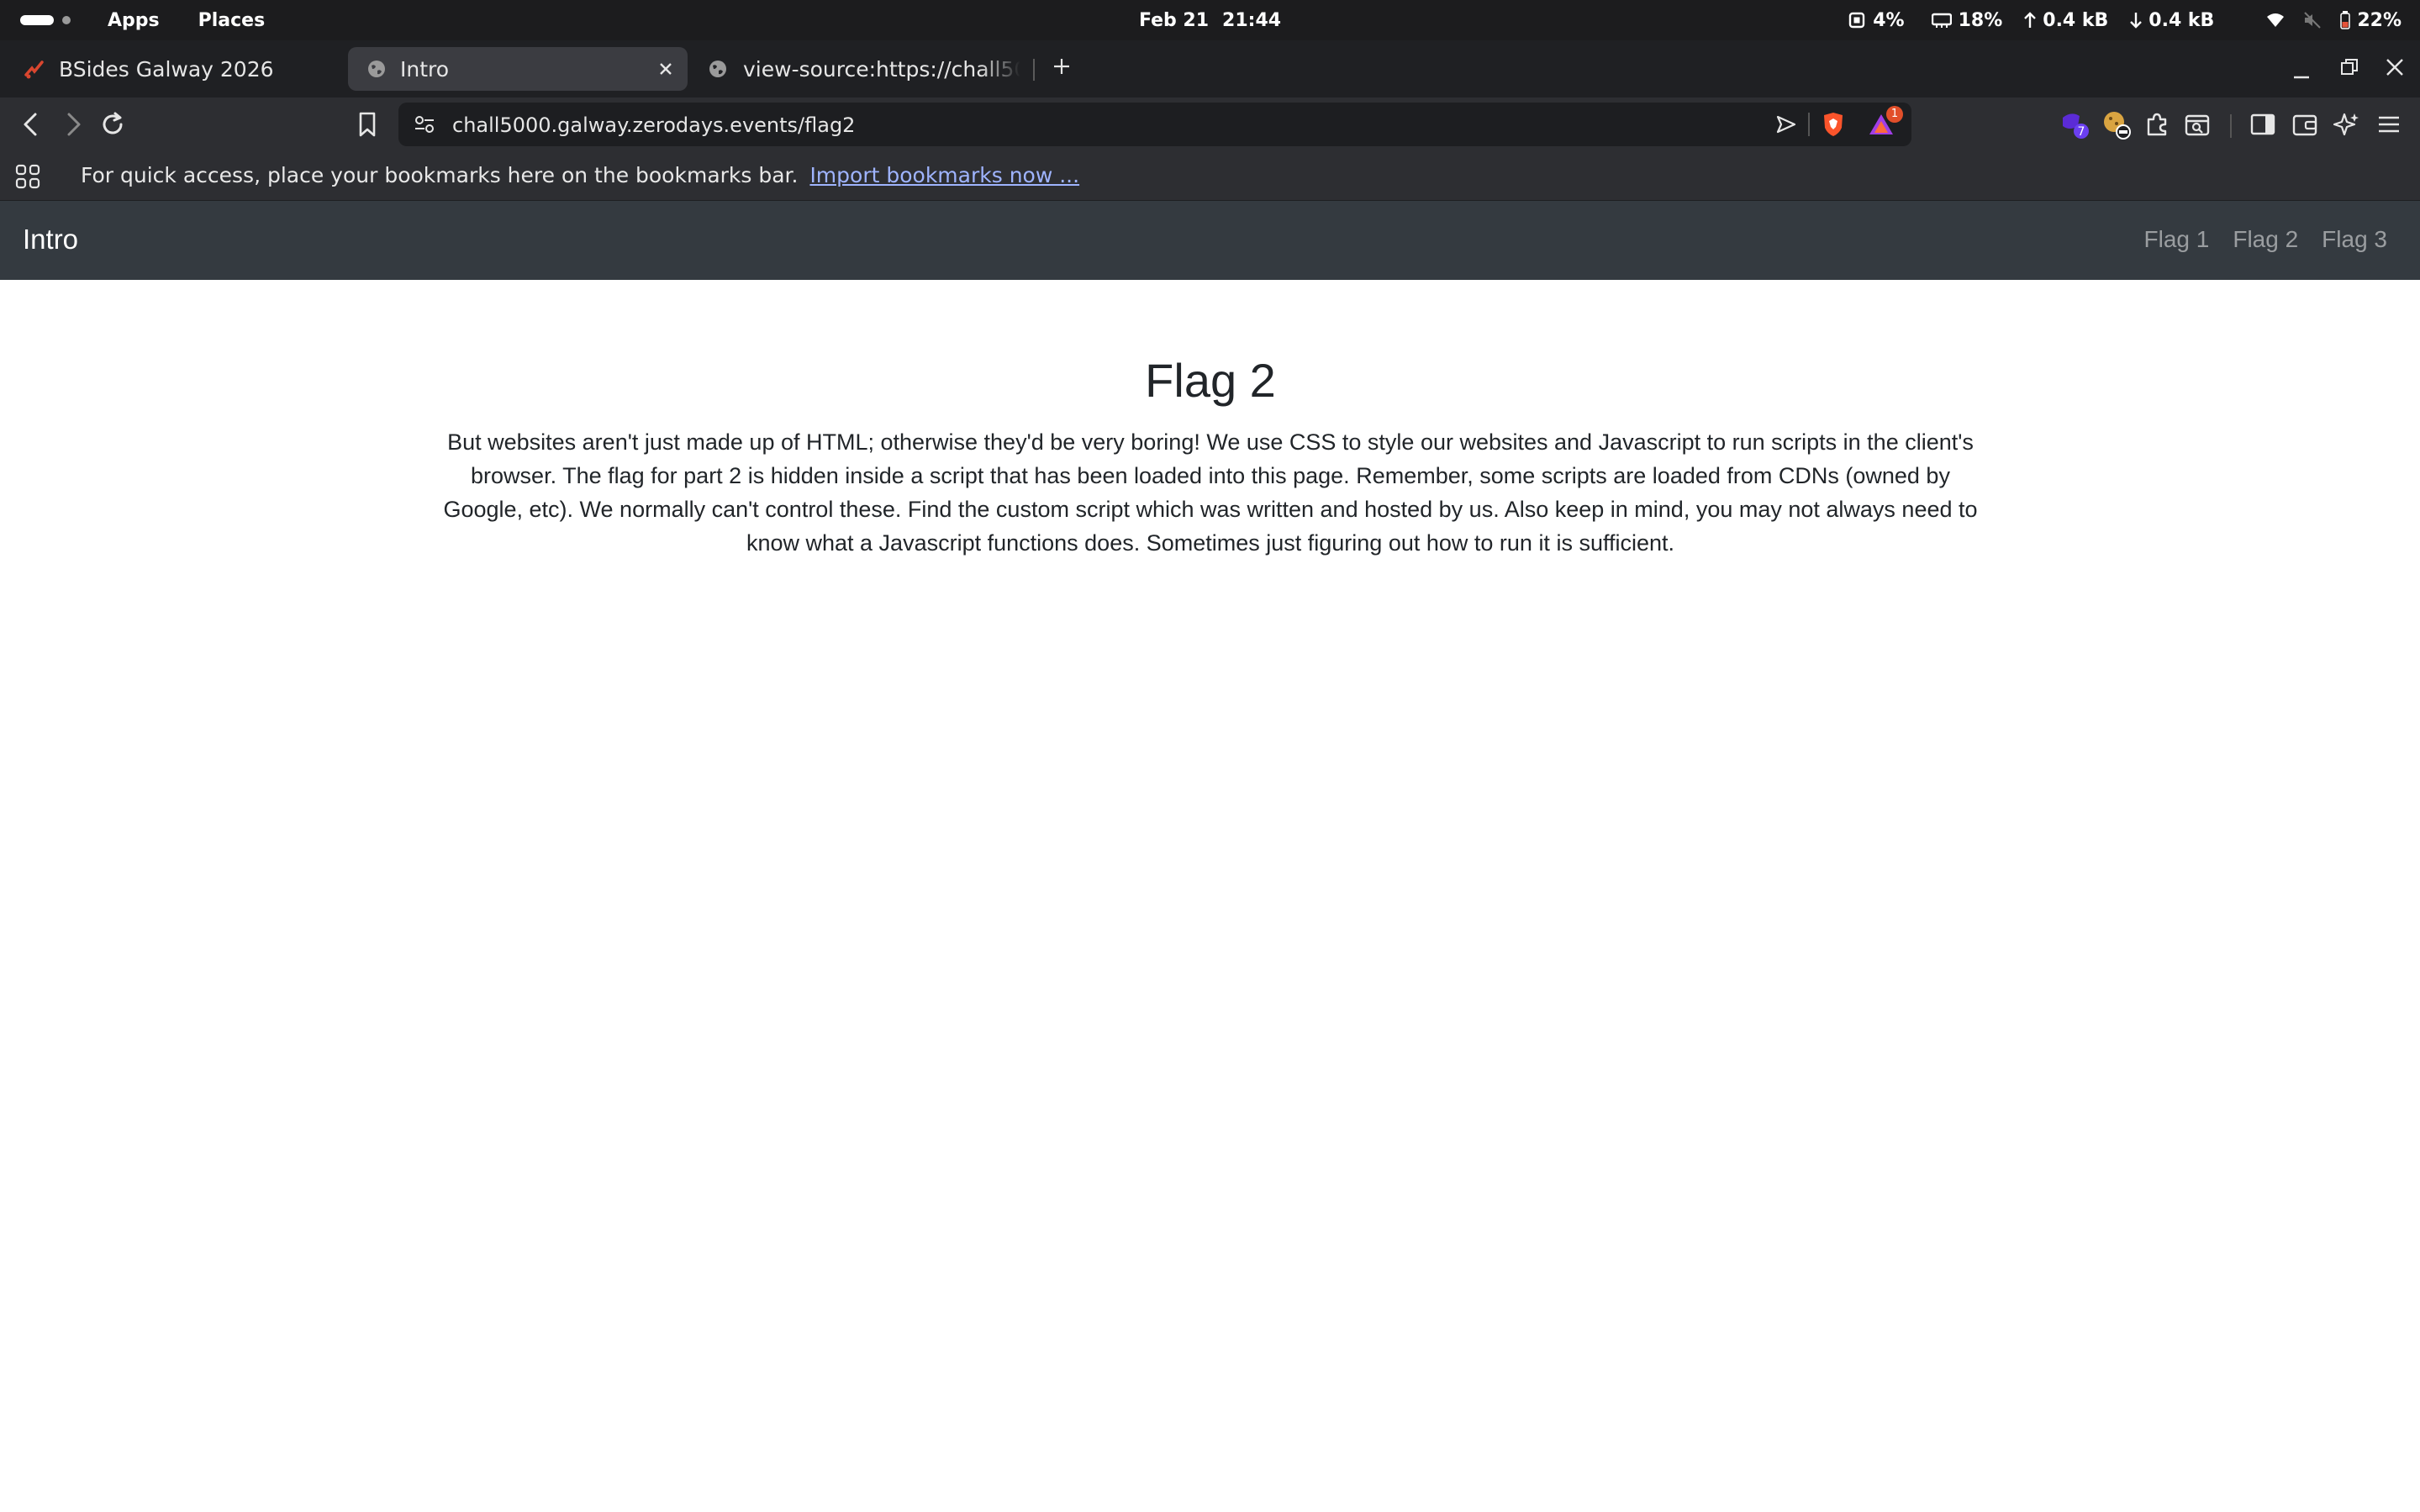 The height and width of the screenshot is (1512, 2420). Describe the element at coordinates (1889, 20) in the screenshot. I see `cpu-value: 4%` at that location.